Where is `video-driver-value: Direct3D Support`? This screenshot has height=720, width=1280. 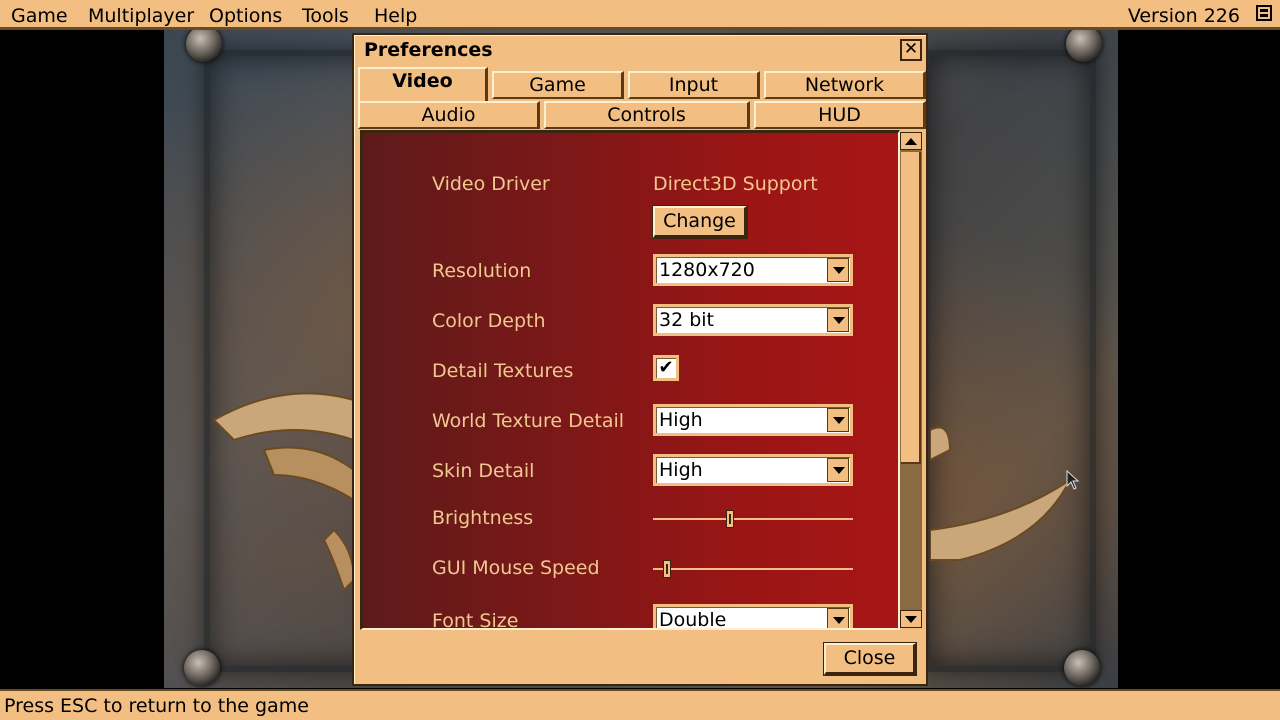 video-driver-value: Direct3D Support is located at coordinates (735, 184).